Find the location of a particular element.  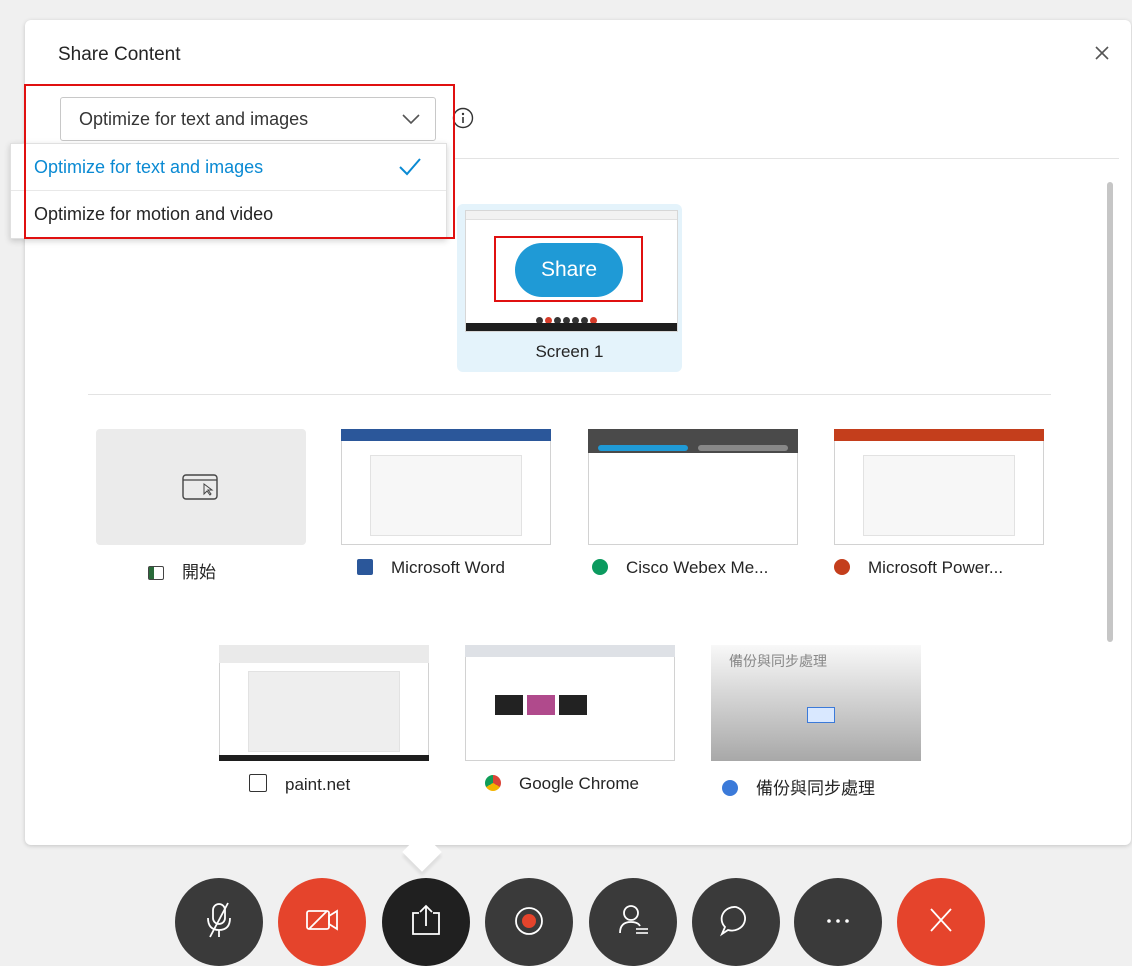

app-name: 備份與同步處理 is located at coordinates (815, 788).